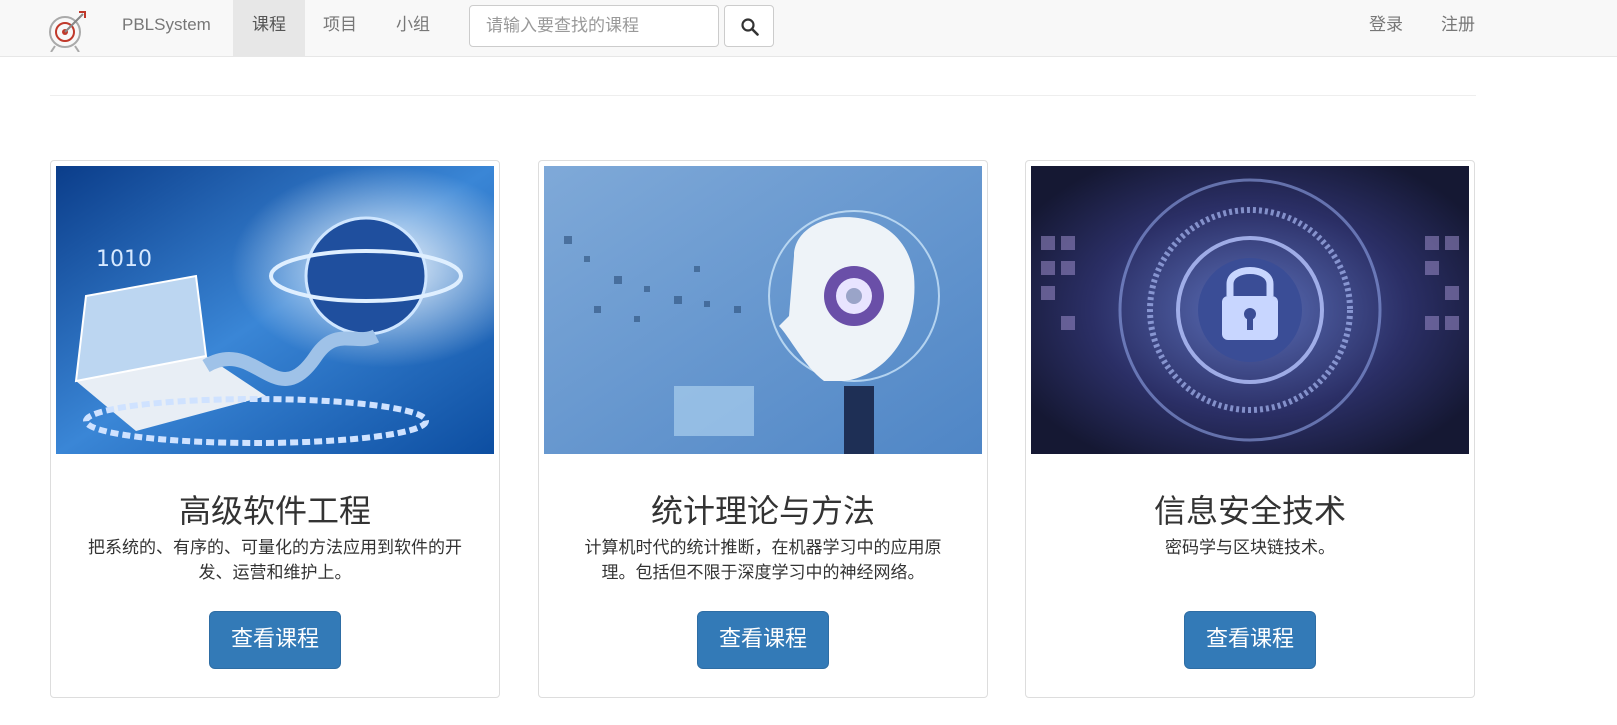  I want to click on navbar: PBLSystem 课程 项目 小组 请输入要查找的课程 登录 注册, so click(808, 28).